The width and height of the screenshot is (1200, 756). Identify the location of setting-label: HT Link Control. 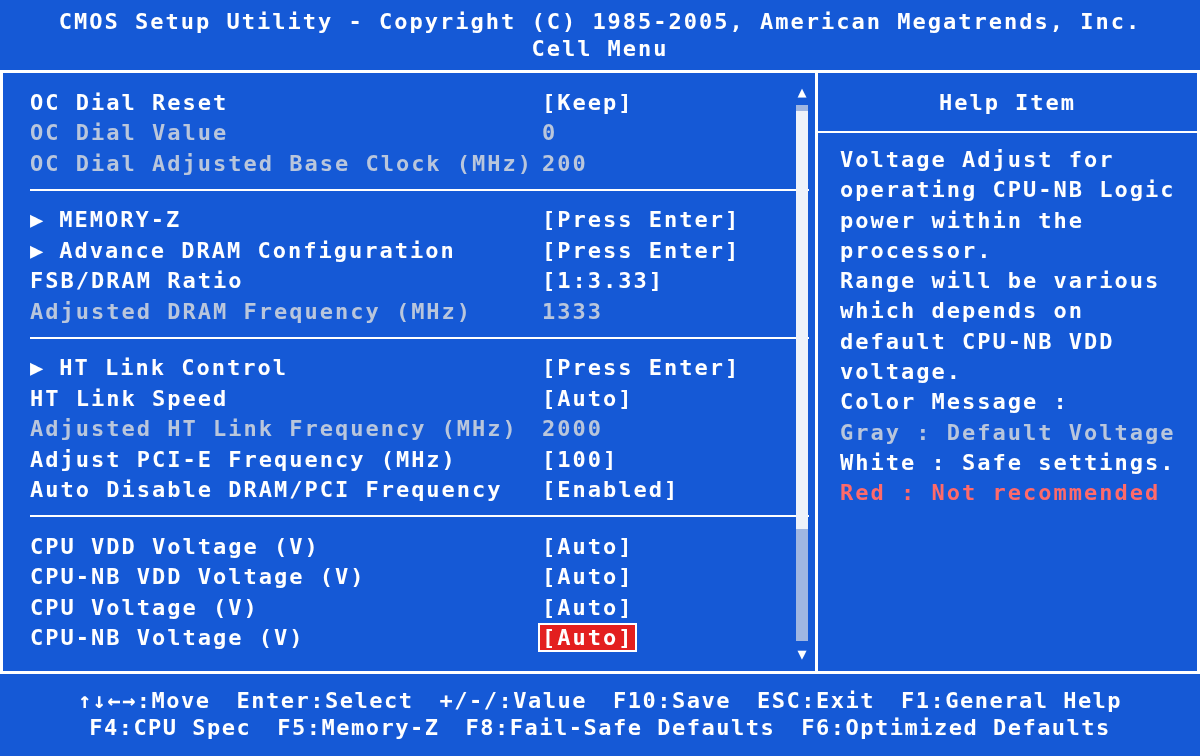
(173, 368).